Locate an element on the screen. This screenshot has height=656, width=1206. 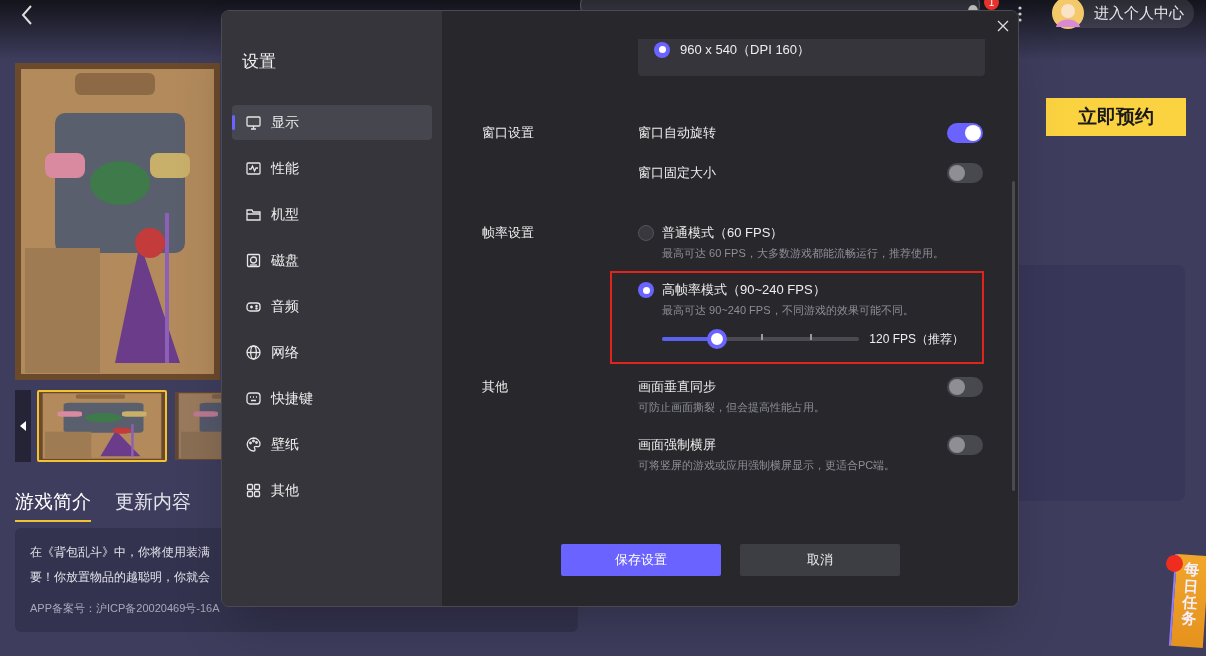
description-text: 在《背包乱斗》中，你将使用装满 is located at coordinates (120, 552).